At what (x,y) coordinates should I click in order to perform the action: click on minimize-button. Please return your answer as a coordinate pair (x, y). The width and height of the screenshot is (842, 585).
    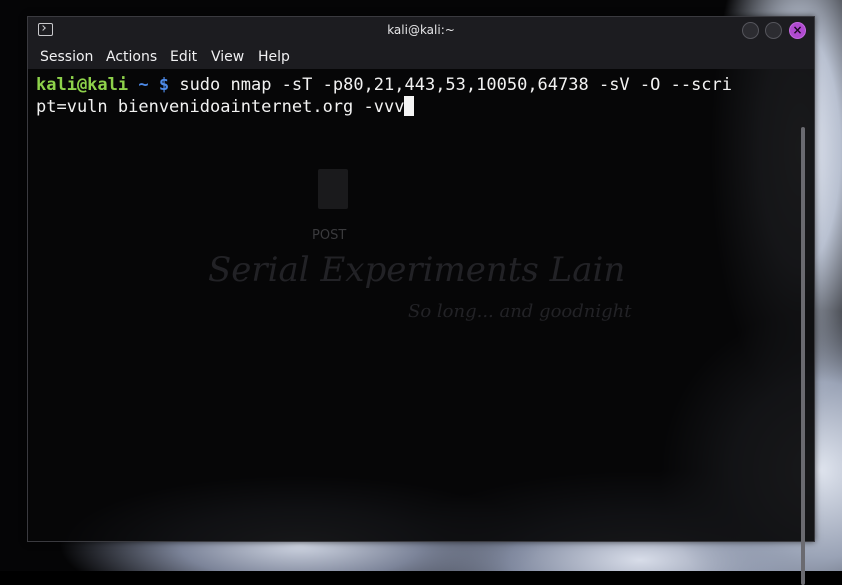
    Looking at the image, I should click on (750, 30).